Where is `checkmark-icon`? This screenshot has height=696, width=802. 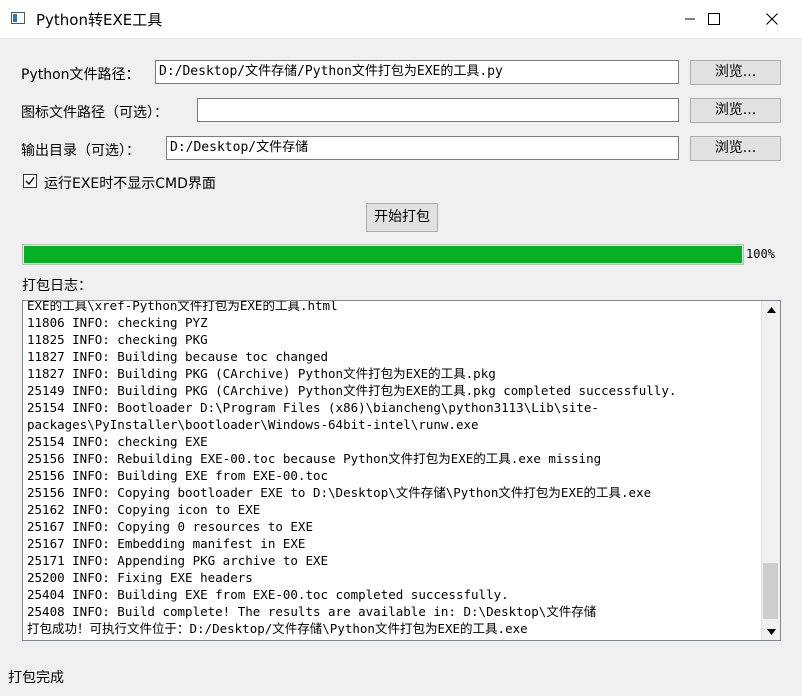
checkmark-icon is located at coordinates (30, 181).